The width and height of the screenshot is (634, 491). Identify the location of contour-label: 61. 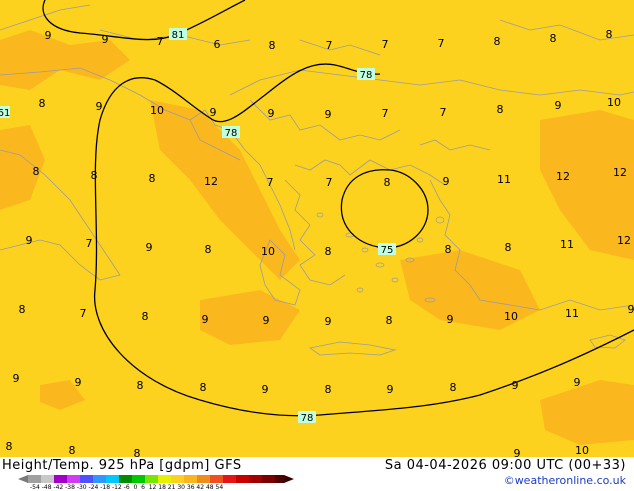
(5, 112).